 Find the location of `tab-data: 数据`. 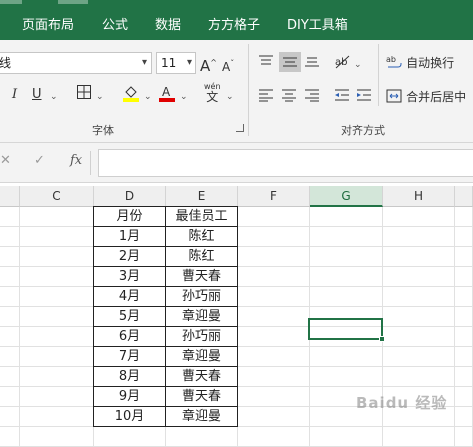

tab-data: 数据 is located at coordinates (168, 23).